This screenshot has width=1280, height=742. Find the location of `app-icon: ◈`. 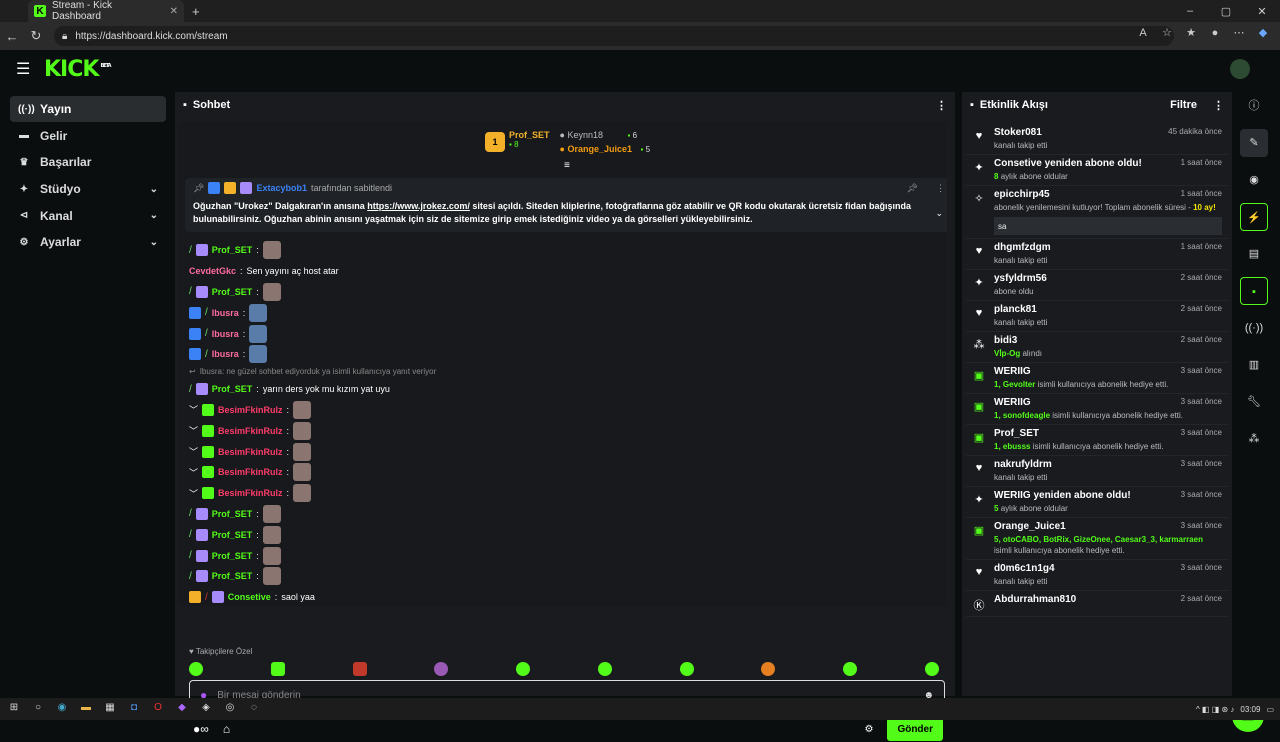

app-icon: ◈ is located at coordinates (206, 709).